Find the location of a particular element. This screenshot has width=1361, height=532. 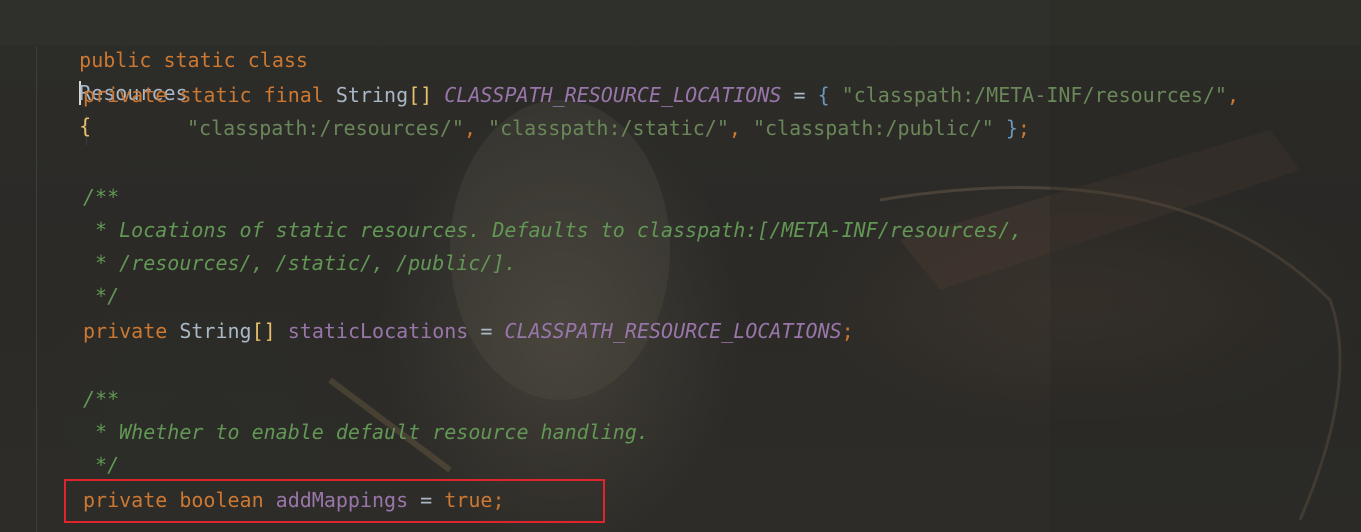

field-name: staticLocations is located at coordinates (378, 331).